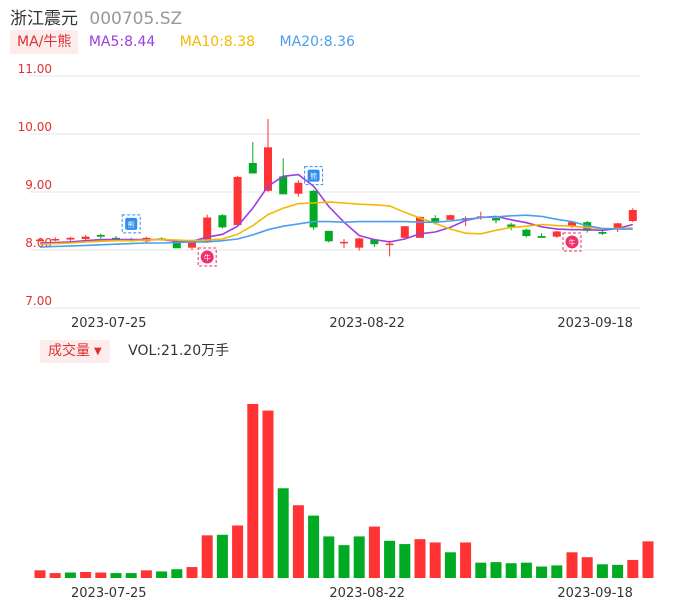 This screenshot has height=606, width=686. Describe the element at coordinates (38, 301) in the screenshot. I see `y-tick-label: 7.00` at that location.